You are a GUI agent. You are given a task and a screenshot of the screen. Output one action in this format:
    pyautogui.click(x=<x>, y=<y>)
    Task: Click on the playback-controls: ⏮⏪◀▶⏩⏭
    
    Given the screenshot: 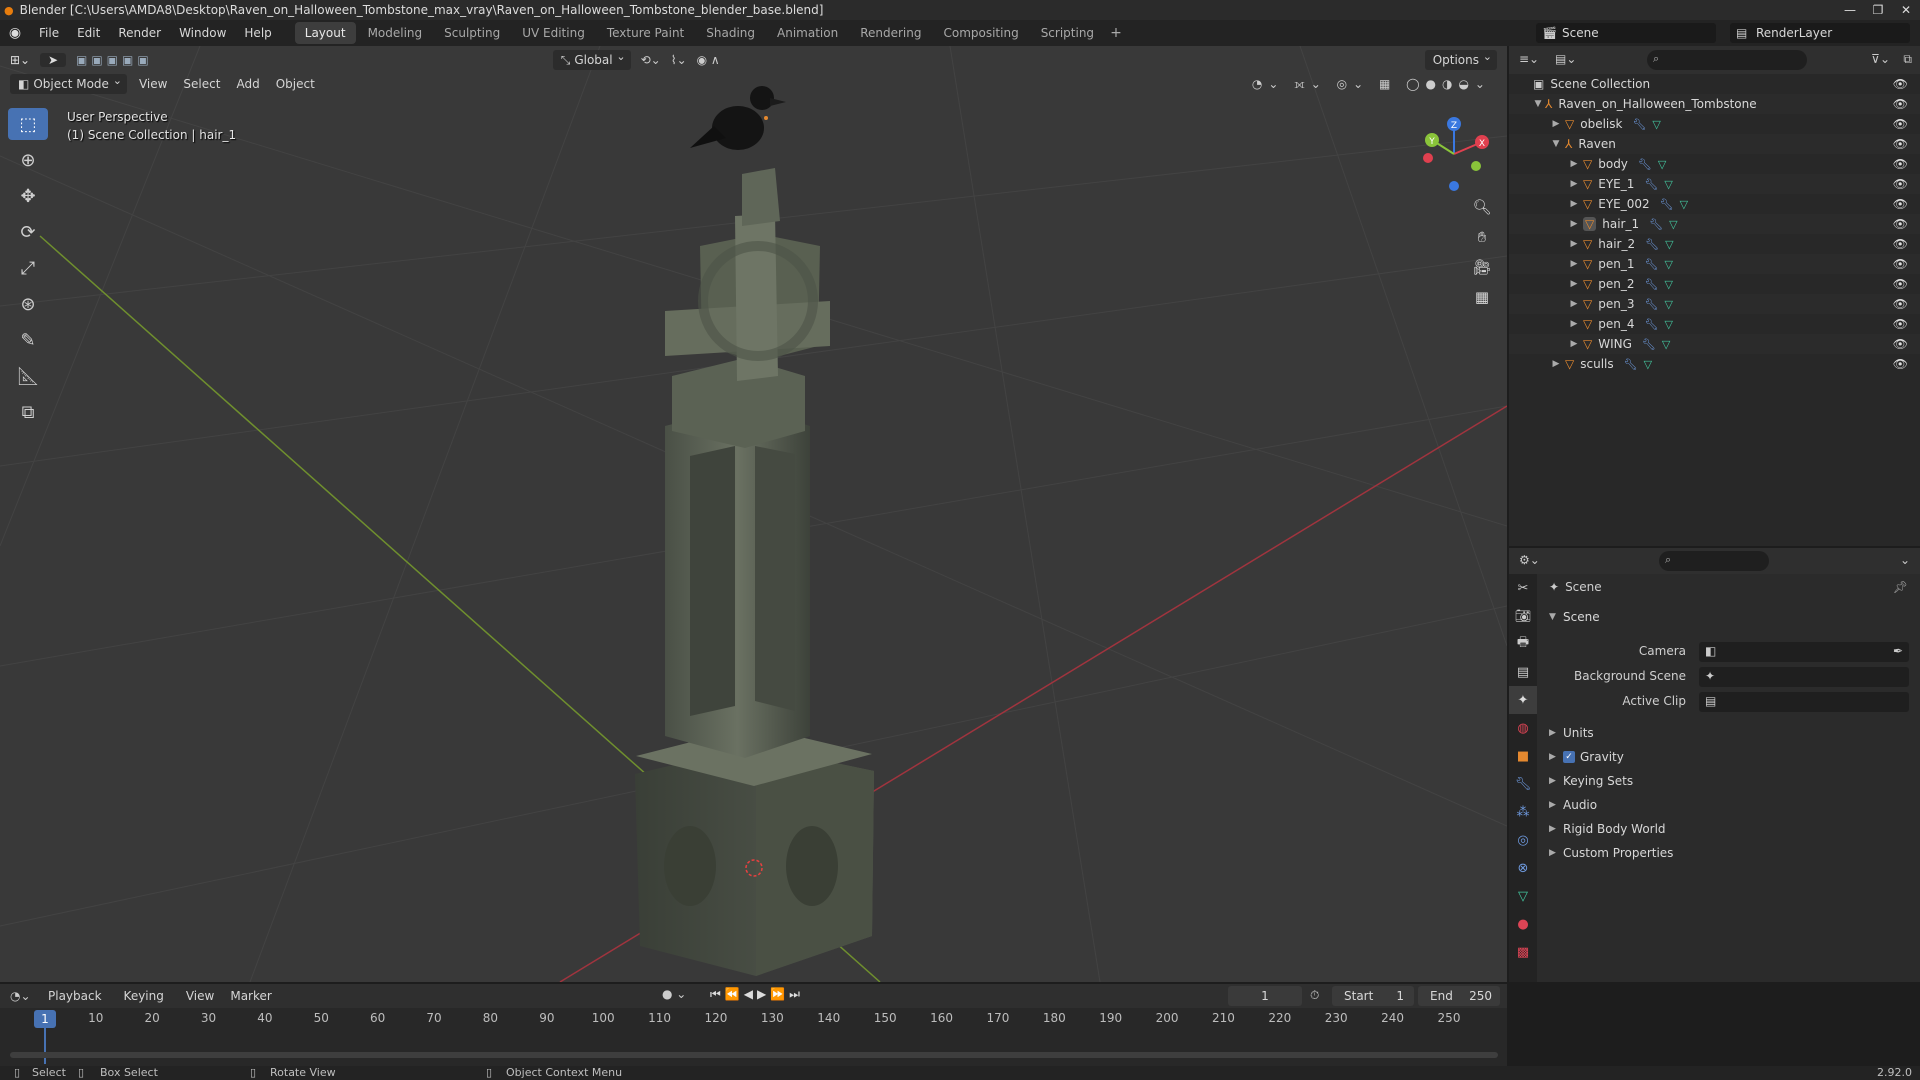 What is the action you would take?
    pyautogui.click(x=757, y=994)
    